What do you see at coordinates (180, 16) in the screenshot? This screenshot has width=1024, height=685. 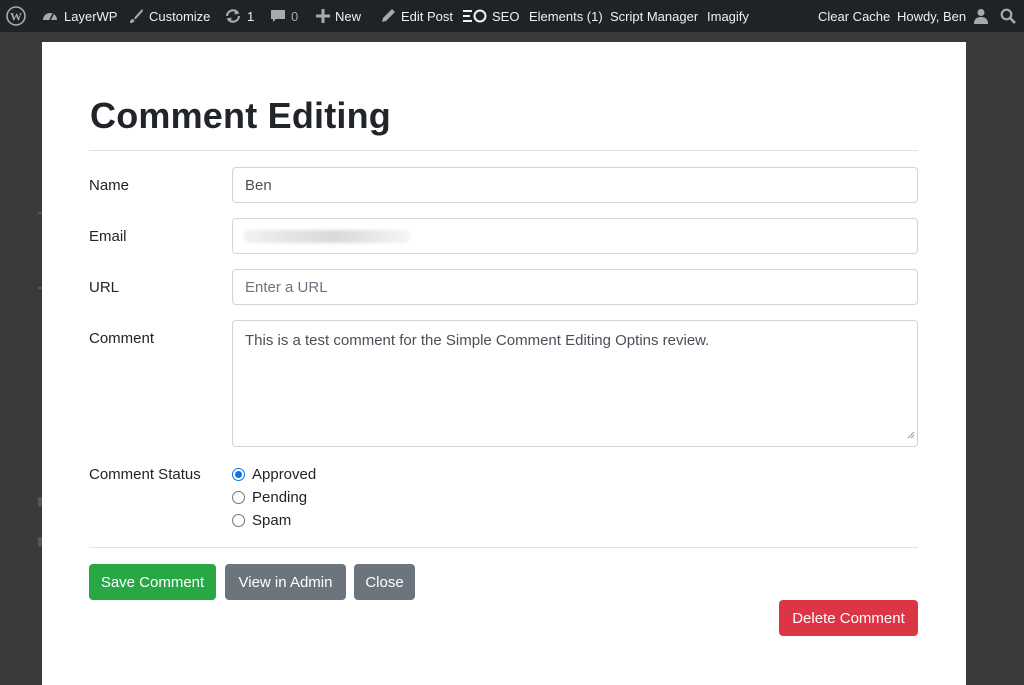 I see `customize-label: Customize` at bounding box center [180, 16].